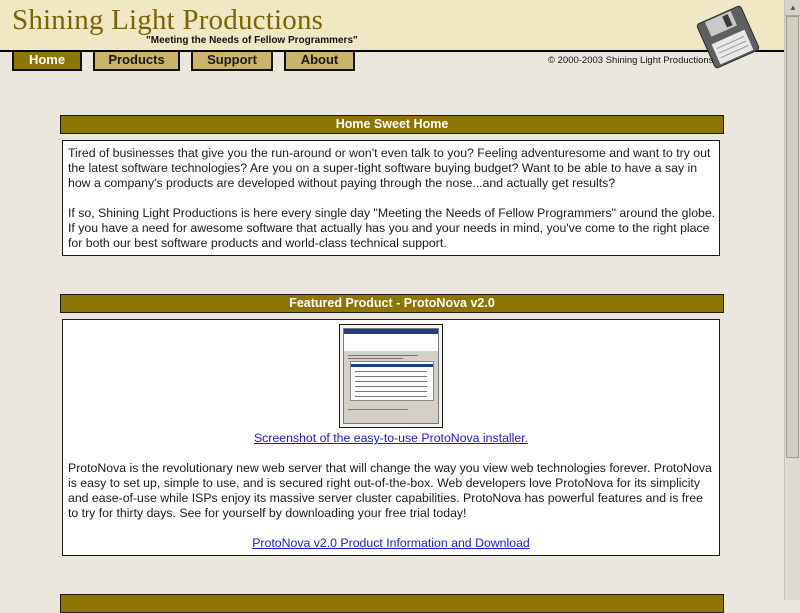  I want to click on scrollbar-thumb, so click(792, 237).